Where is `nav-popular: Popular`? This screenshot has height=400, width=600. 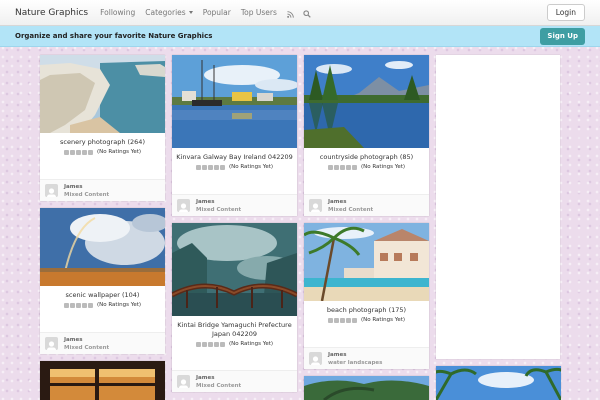
nav-popular: Popular is located at coordinates (217, 12).